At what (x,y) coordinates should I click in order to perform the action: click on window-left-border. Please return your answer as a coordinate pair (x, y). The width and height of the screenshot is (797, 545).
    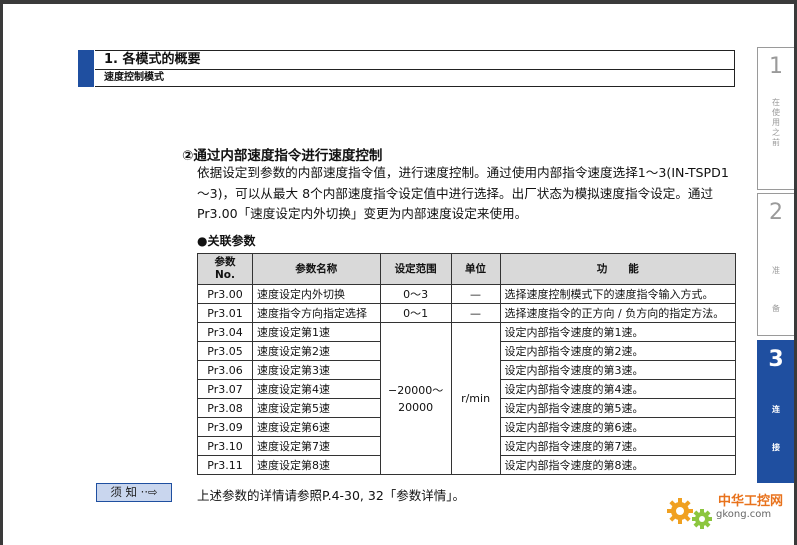
    Looking at the image, I should click on (1, 272).